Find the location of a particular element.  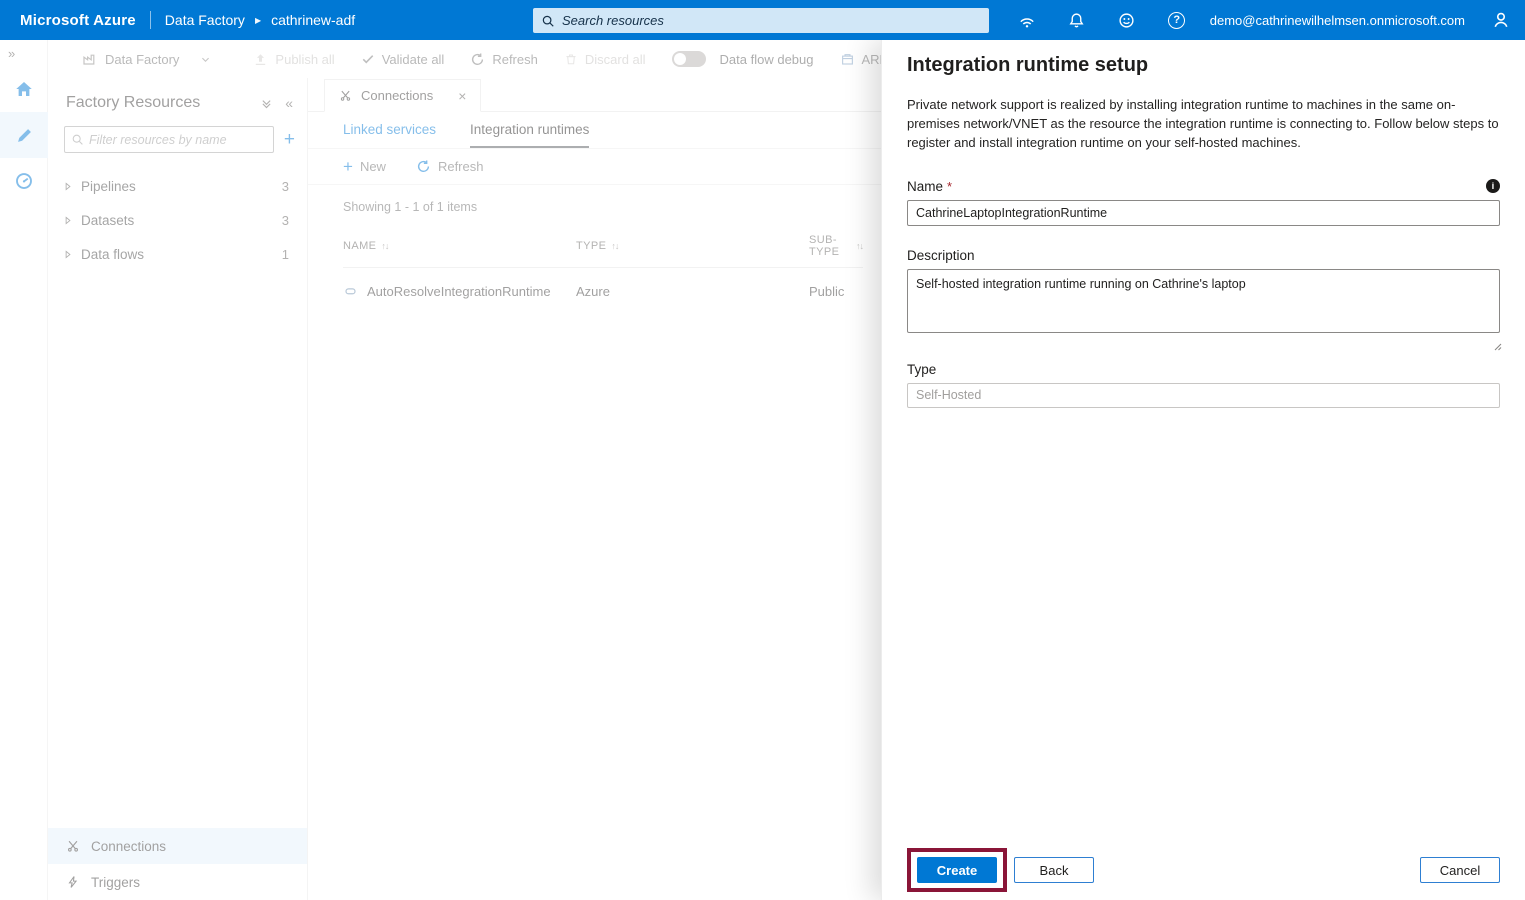

left-nav-rail: » is located at coordinates (24, 470).